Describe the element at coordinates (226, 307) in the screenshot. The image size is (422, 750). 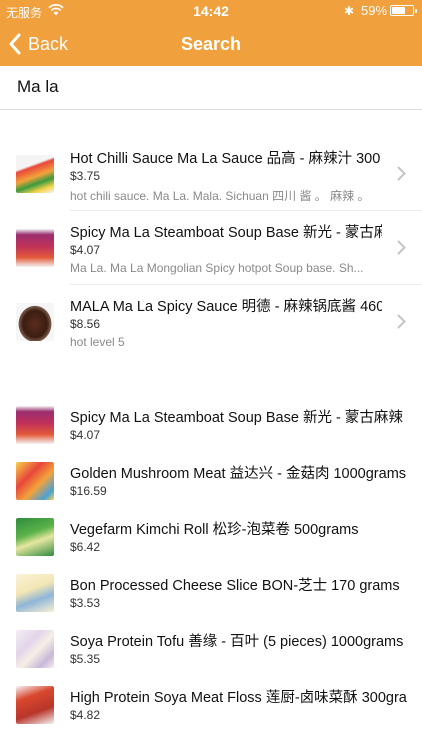
I see `product-name: MALA Ma La Spicy Sauce 明德 - 麻辣锅底酱 460` at that location.